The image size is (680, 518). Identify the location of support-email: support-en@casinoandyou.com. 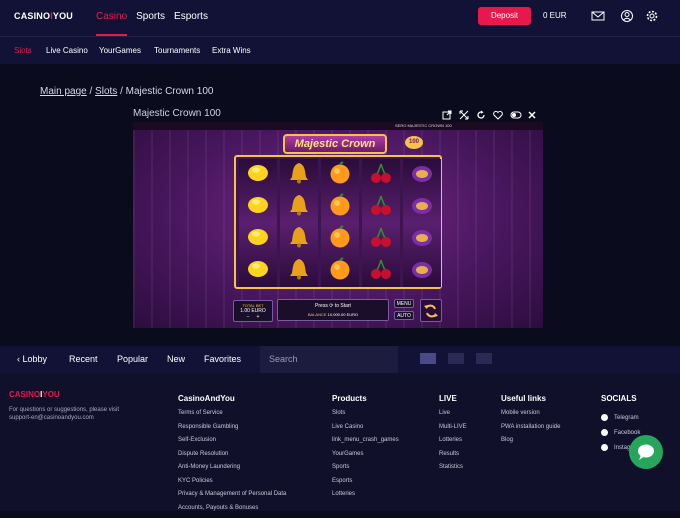
(79, 418).